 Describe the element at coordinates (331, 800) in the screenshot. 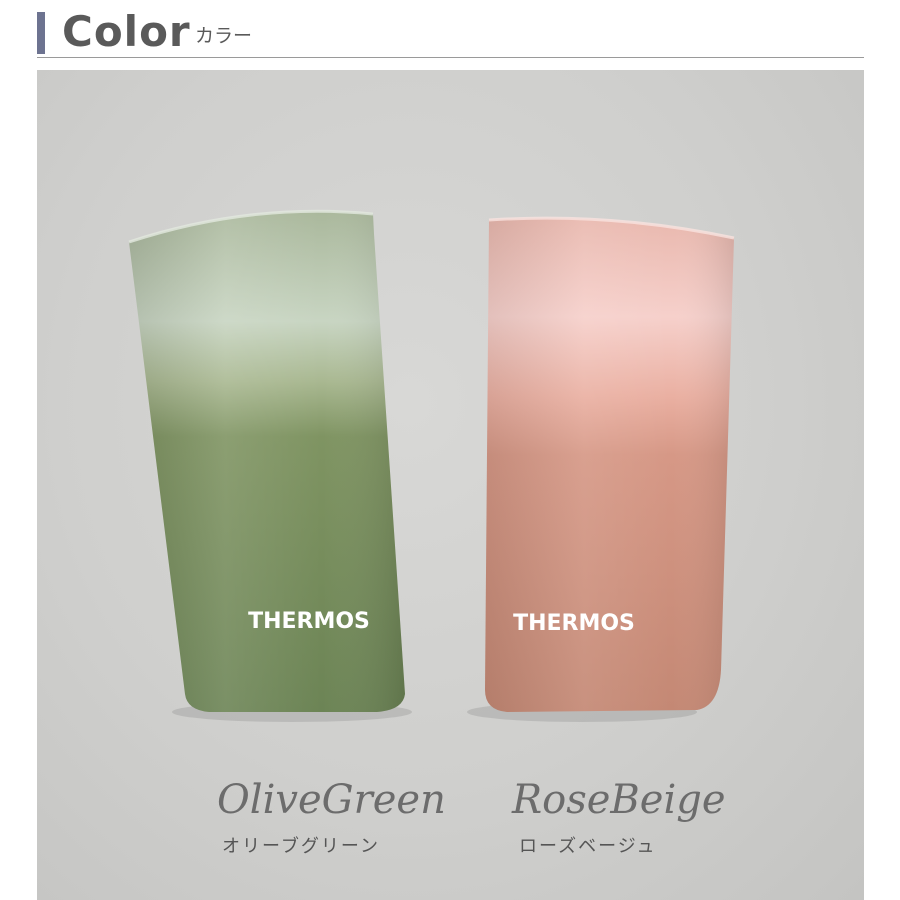

I see `olive-green-script-label: OliveGreen` at that location.